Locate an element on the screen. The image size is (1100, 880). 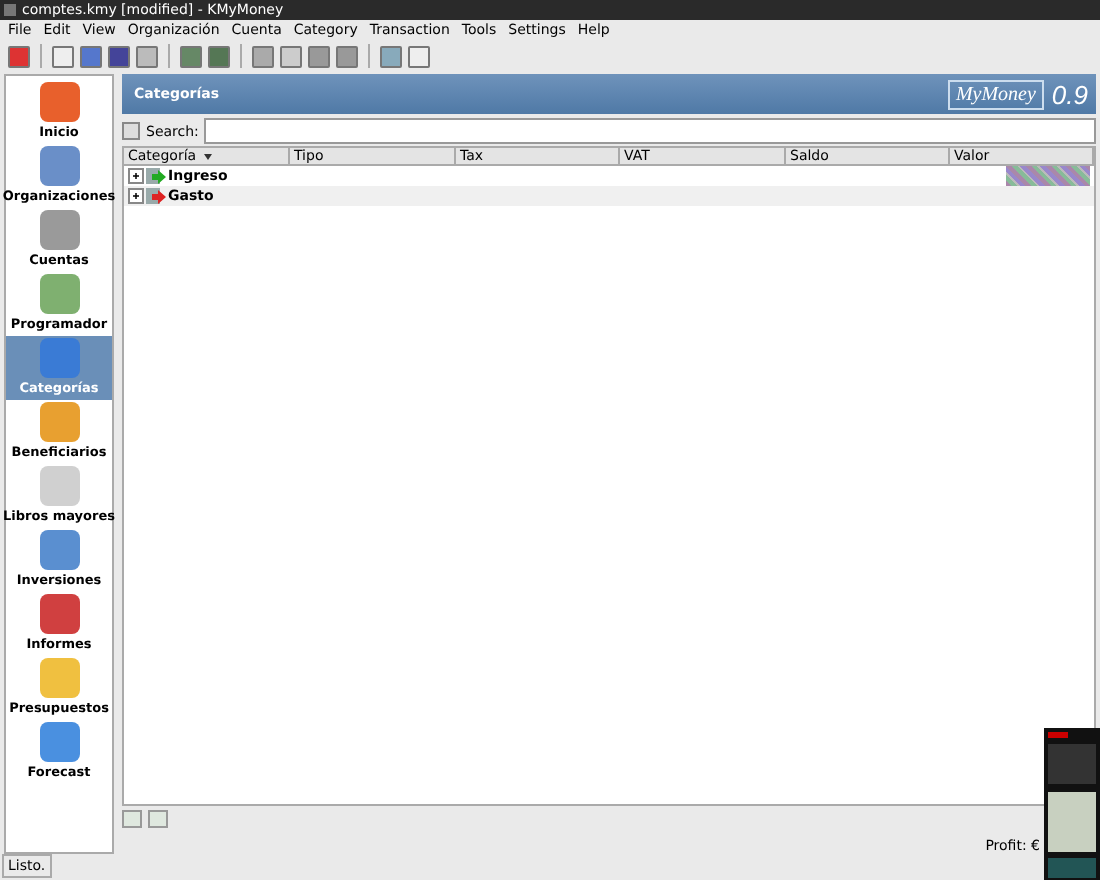
clear-search-button is located at coordinates (131, 131).